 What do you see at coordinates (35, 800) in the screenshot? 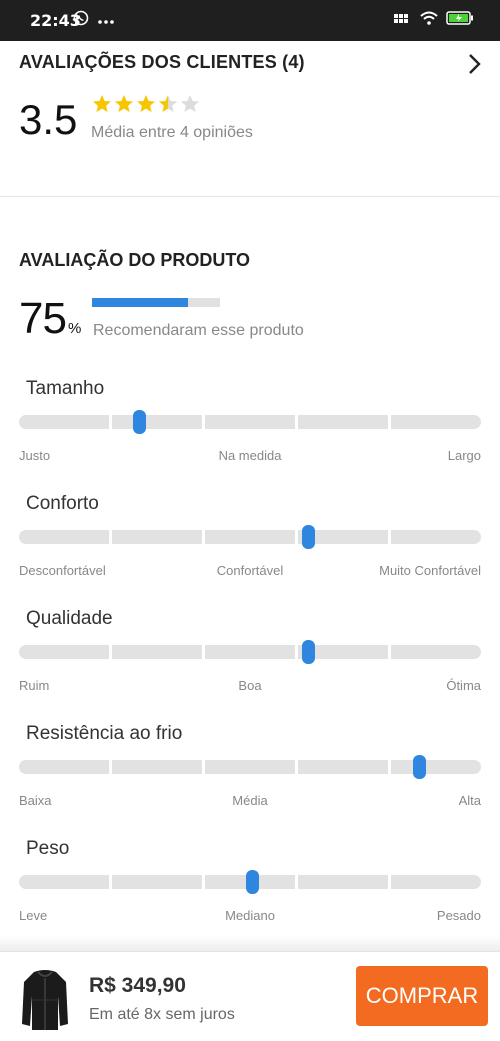
I see `scale-label-low: Baixa` at bounding box center [35, 800].